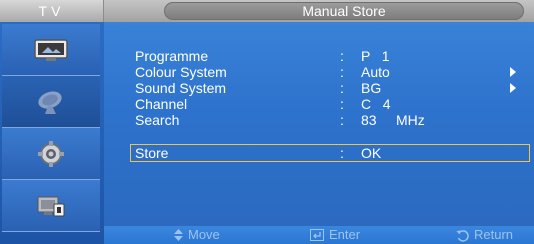 Image resolution: width=534 pixels, height=244 pixels. I want to click on sidebar-item-setup, so click(51, 154).